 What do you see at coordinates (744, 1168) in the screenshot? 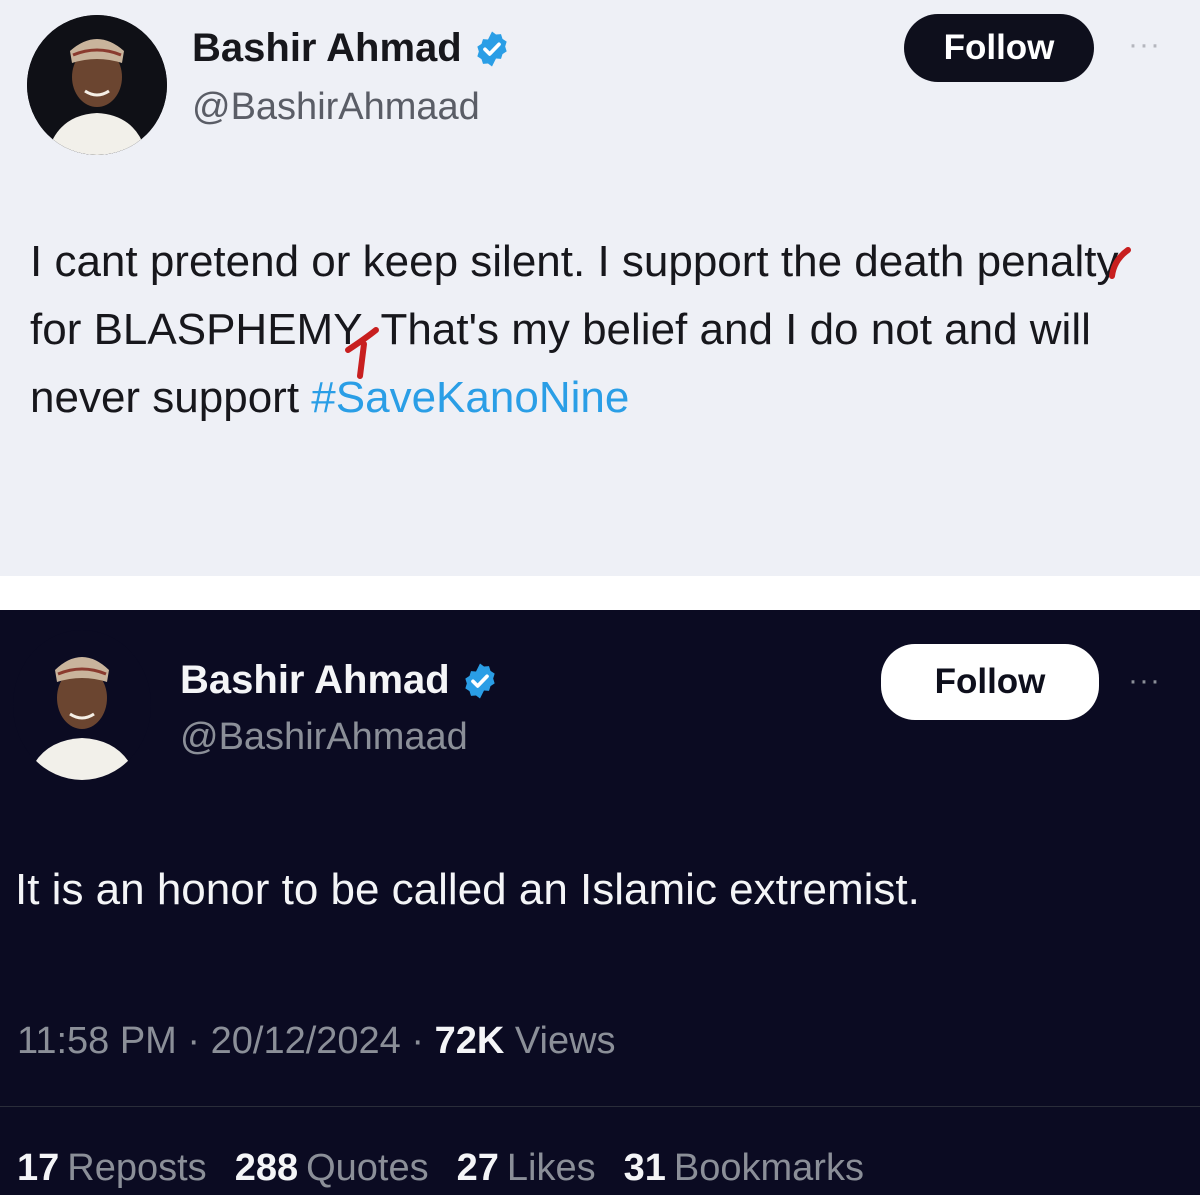
I see `bookmarks-stat: 31 Bookmarks` at bounding box center [744, 1168].